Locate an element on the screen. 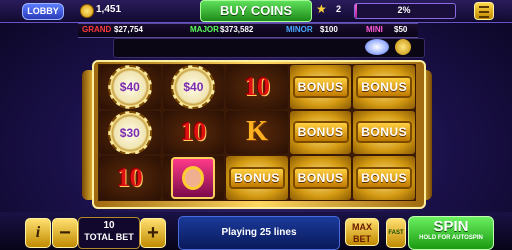  jackpot-major-value: $373,582 is located at coordinates (237, 29).